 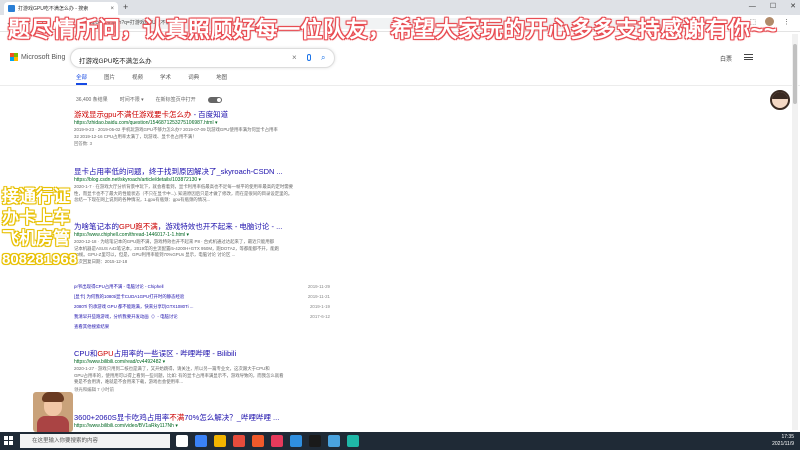 I want to click on bing-logo: Microsoft Bing, so click(x=37, y=57).